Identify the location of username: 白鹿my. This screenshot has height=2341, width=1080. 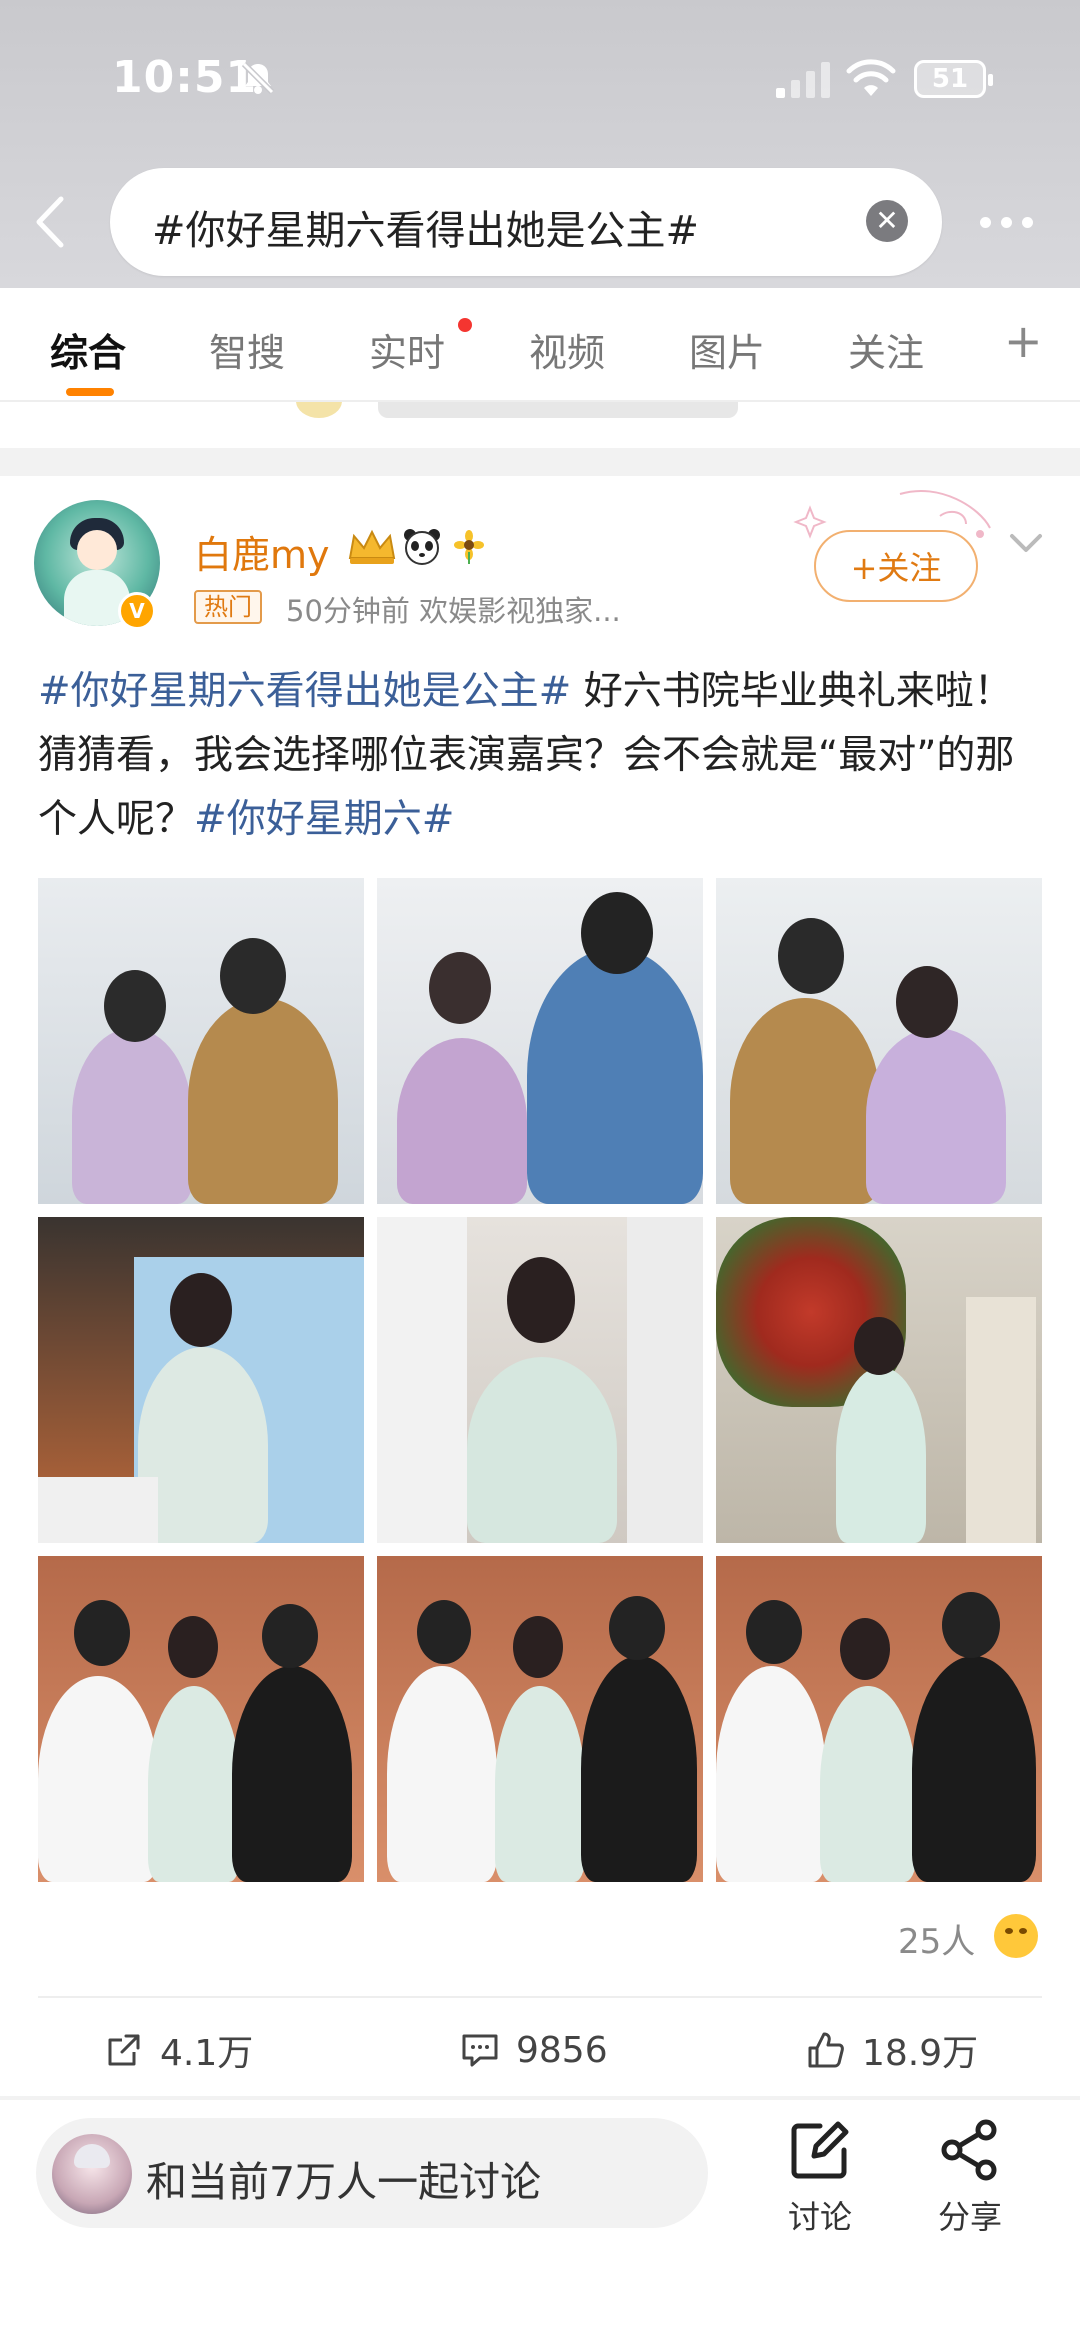
(262, 551).